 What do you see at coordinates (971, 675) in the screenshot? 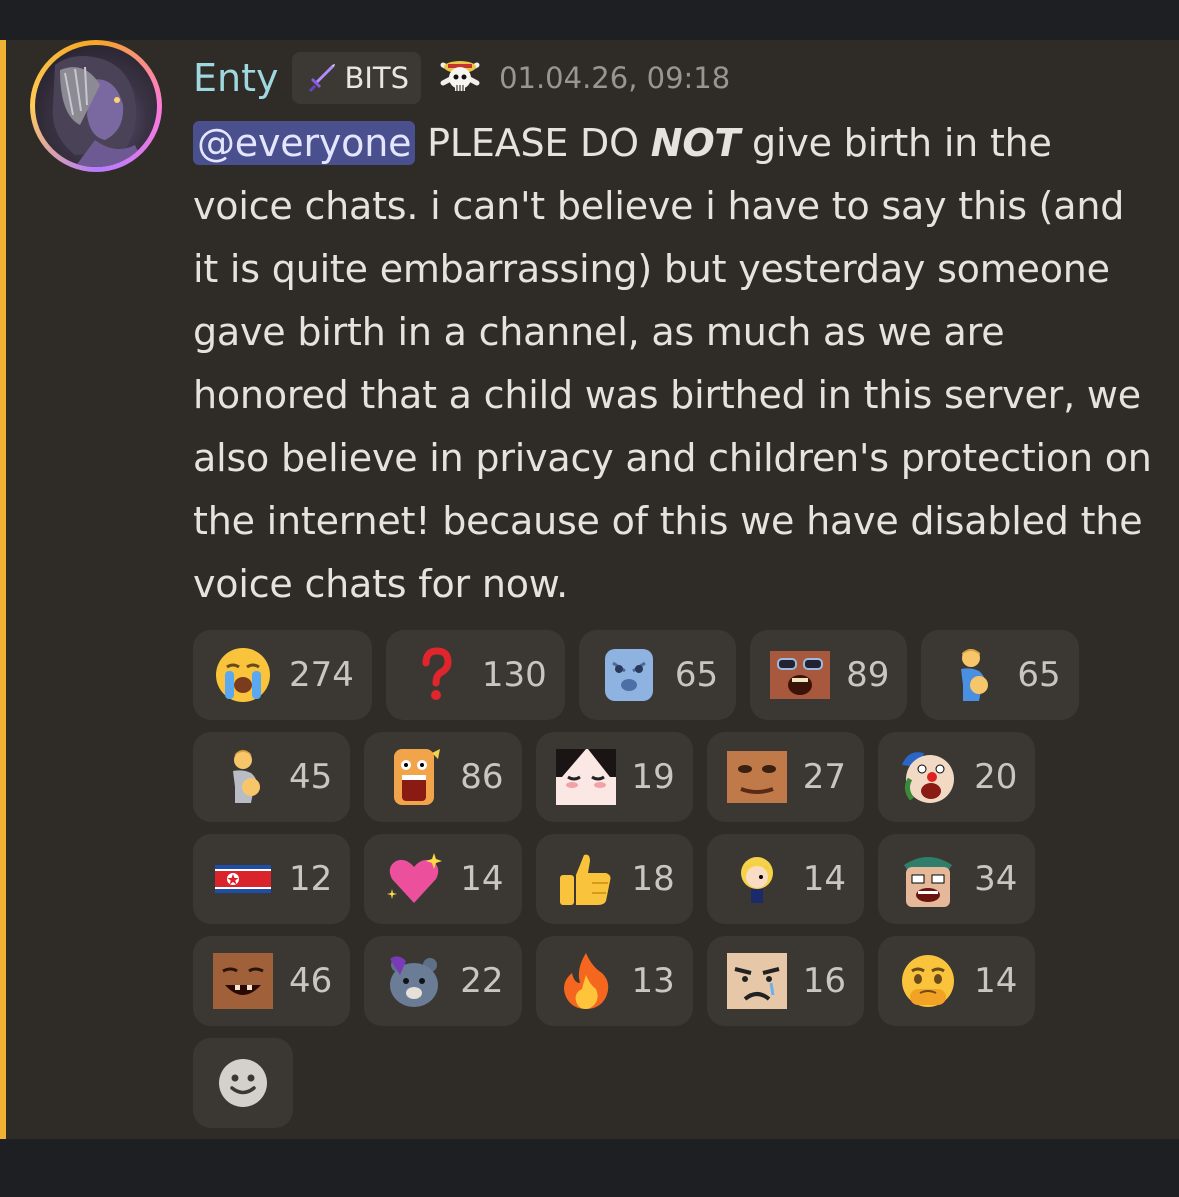
I see `pregnant-man-emoji` at bounding box center [971, 675].